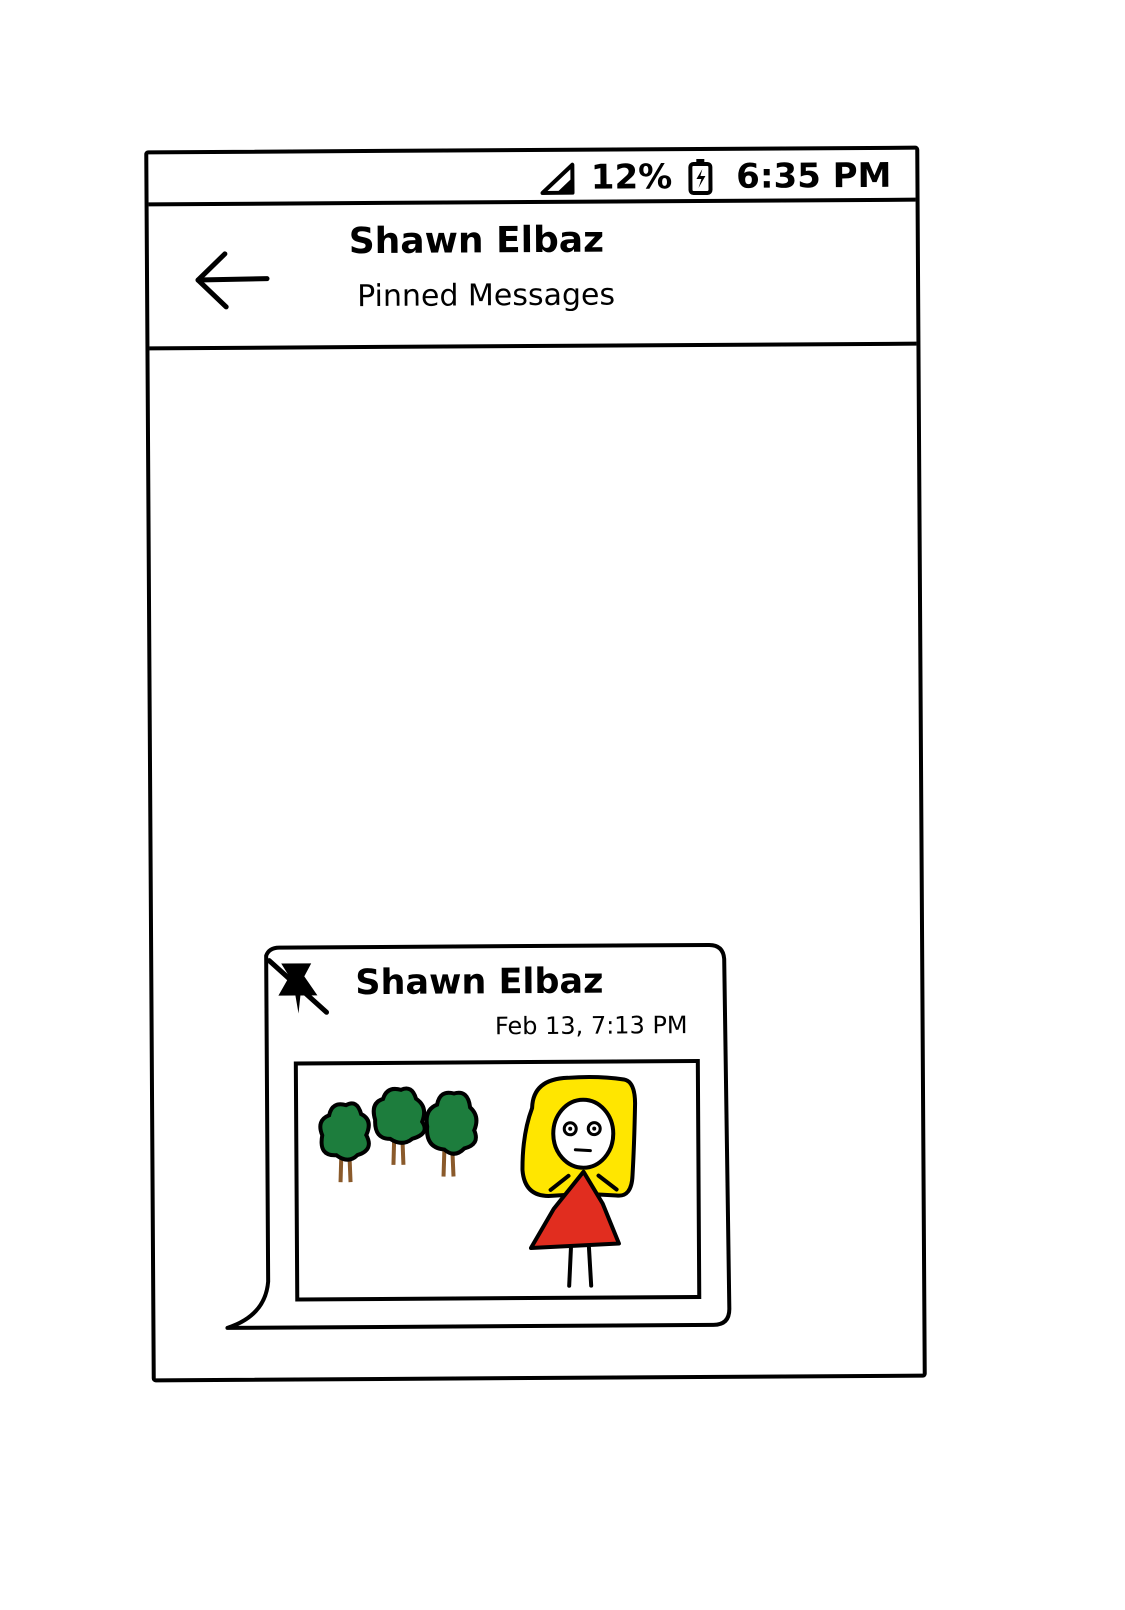 The height and width of the screenshot is (1610, 1125). I want to click on status-time: 6:35 PM, so click(814, 176).